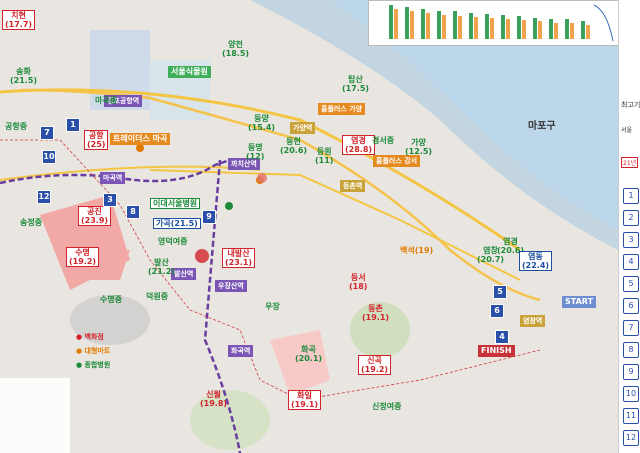 Image resolution: width=640 pixels, height=453 pixels. I want to click on school-label: 송화 (21.5), so click(24, 76).